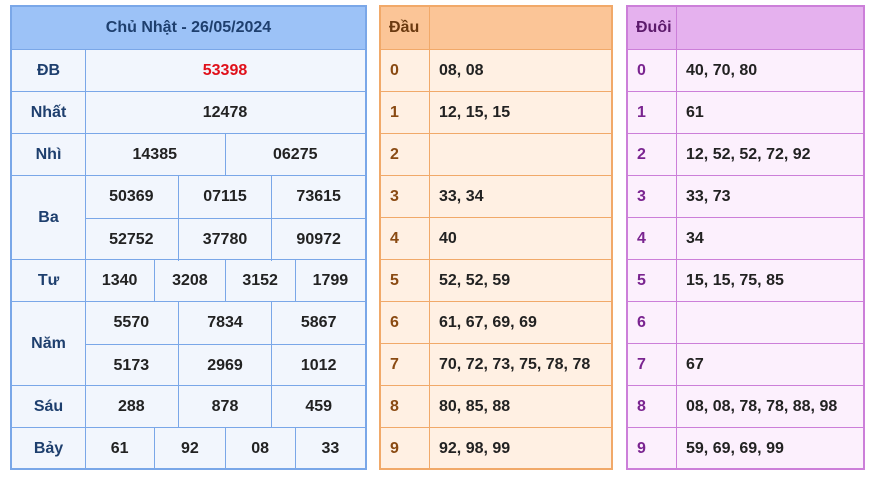 This screenshot has height=478, width=875. What do you see at coordinates (652, 448) in the screenshot?
I see `duoi-digit: 9` at bounding box center [652, 448].